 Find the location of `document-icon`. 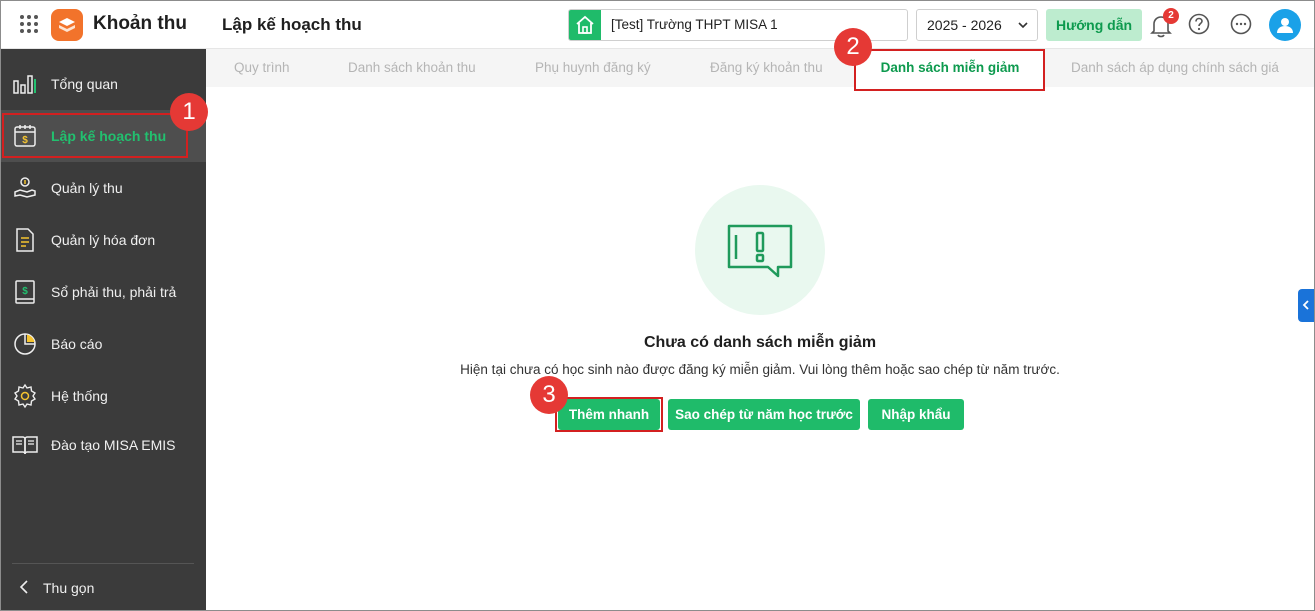

document-icon is located at coordinates (25, 240).